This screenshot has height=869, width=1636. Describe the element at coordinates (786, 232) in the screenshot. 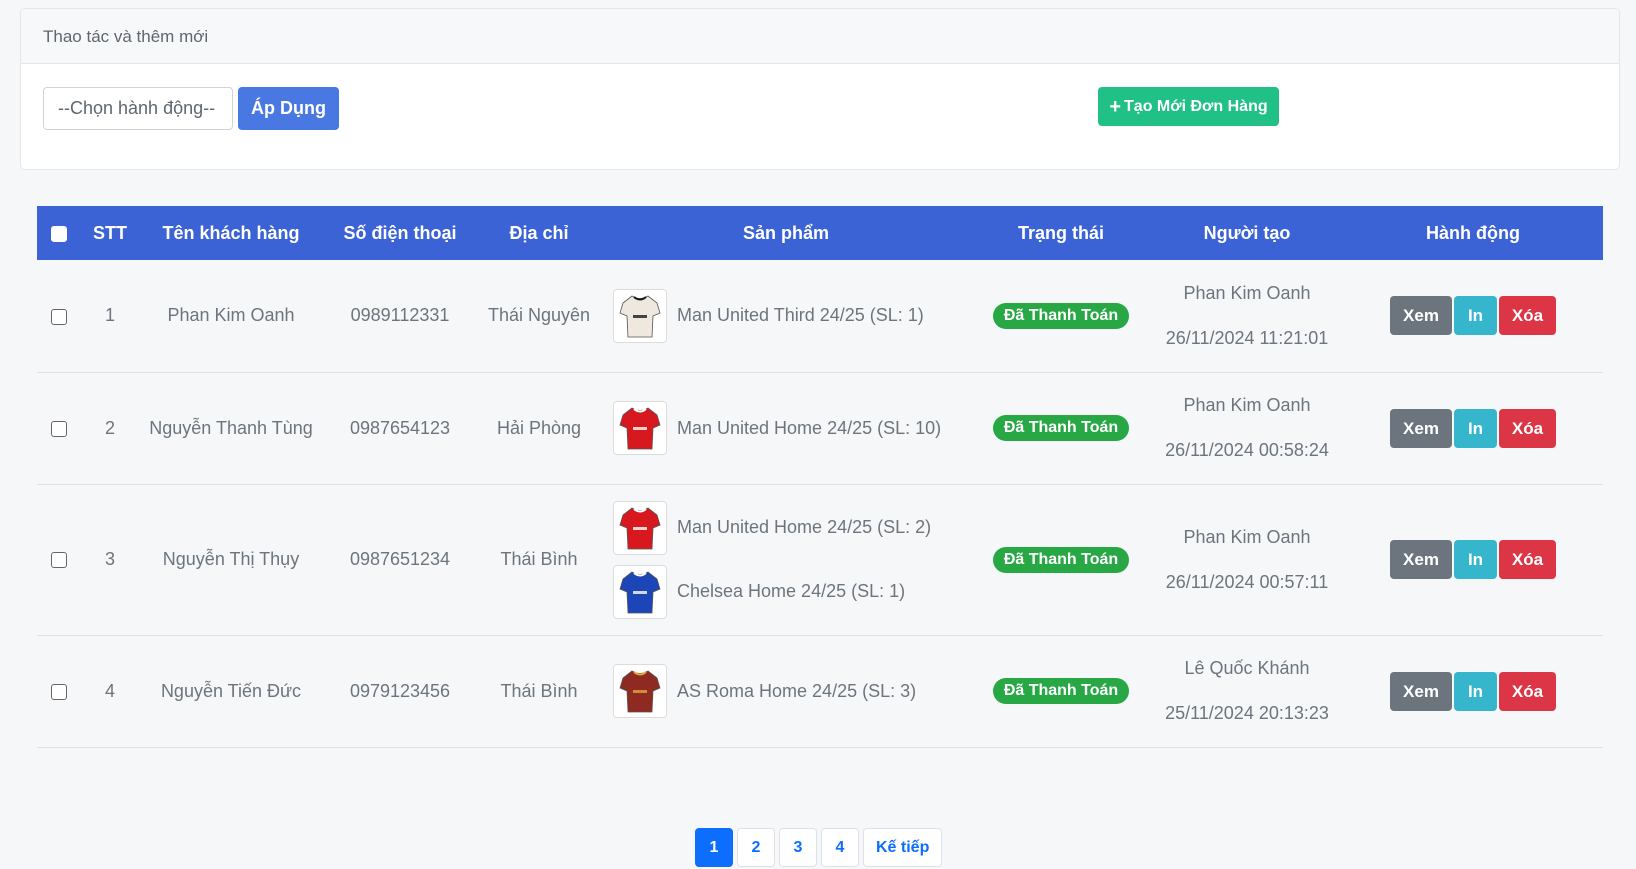

I see `column-header: Sản phẩm` at that location.